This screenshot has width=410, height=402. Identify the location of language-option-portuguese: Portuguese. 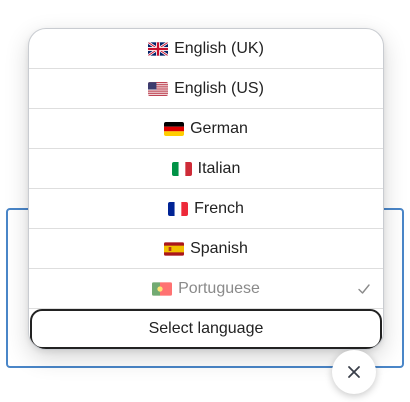
(206, 289).